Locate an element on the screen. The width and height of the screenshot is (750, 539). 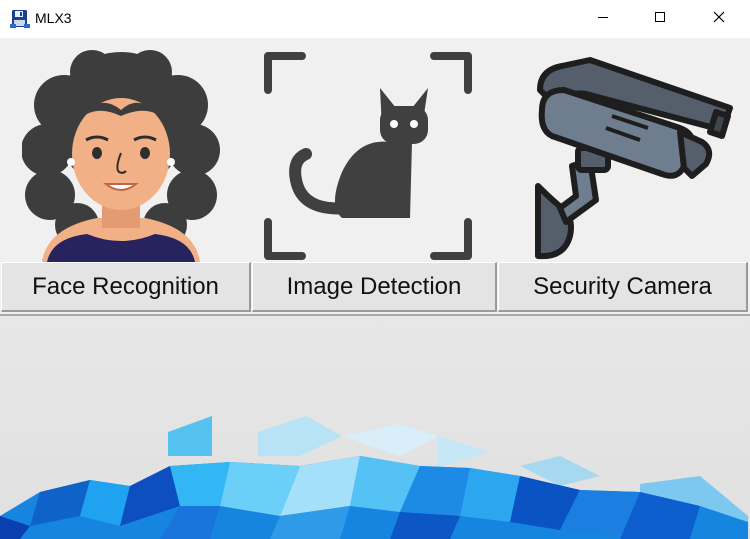
floppy-disk-icon is located at coordinates (20, 19).